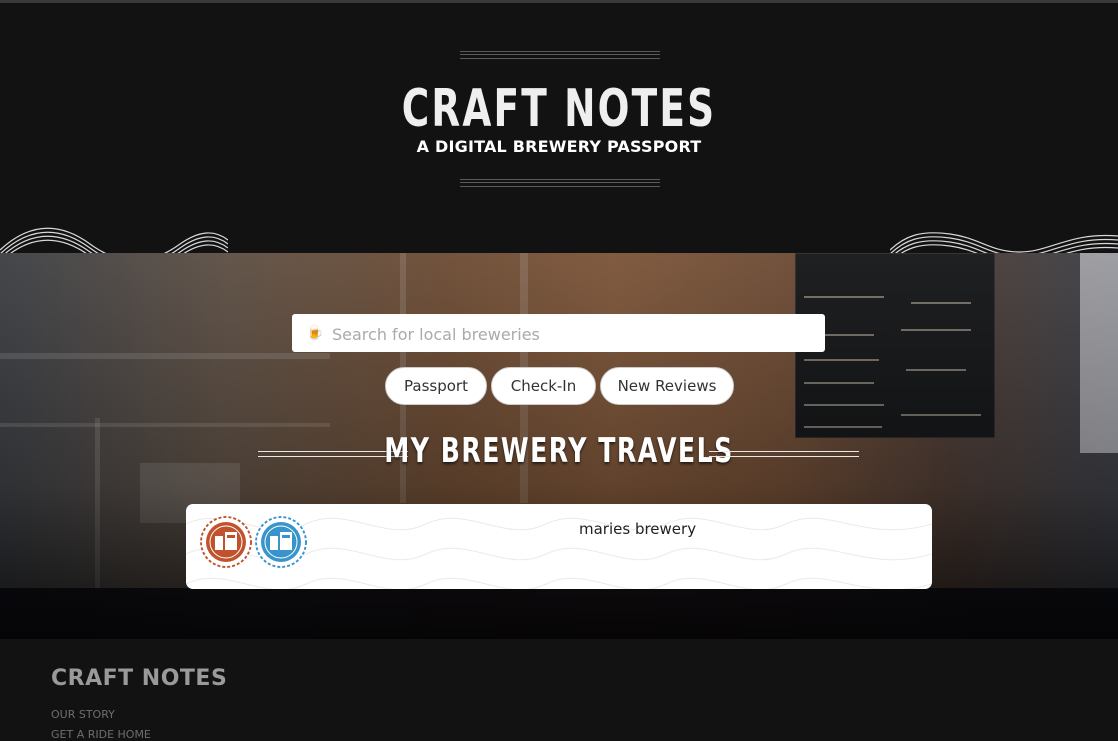  I want to click on search-bar: 🍺, so click(558, 334).